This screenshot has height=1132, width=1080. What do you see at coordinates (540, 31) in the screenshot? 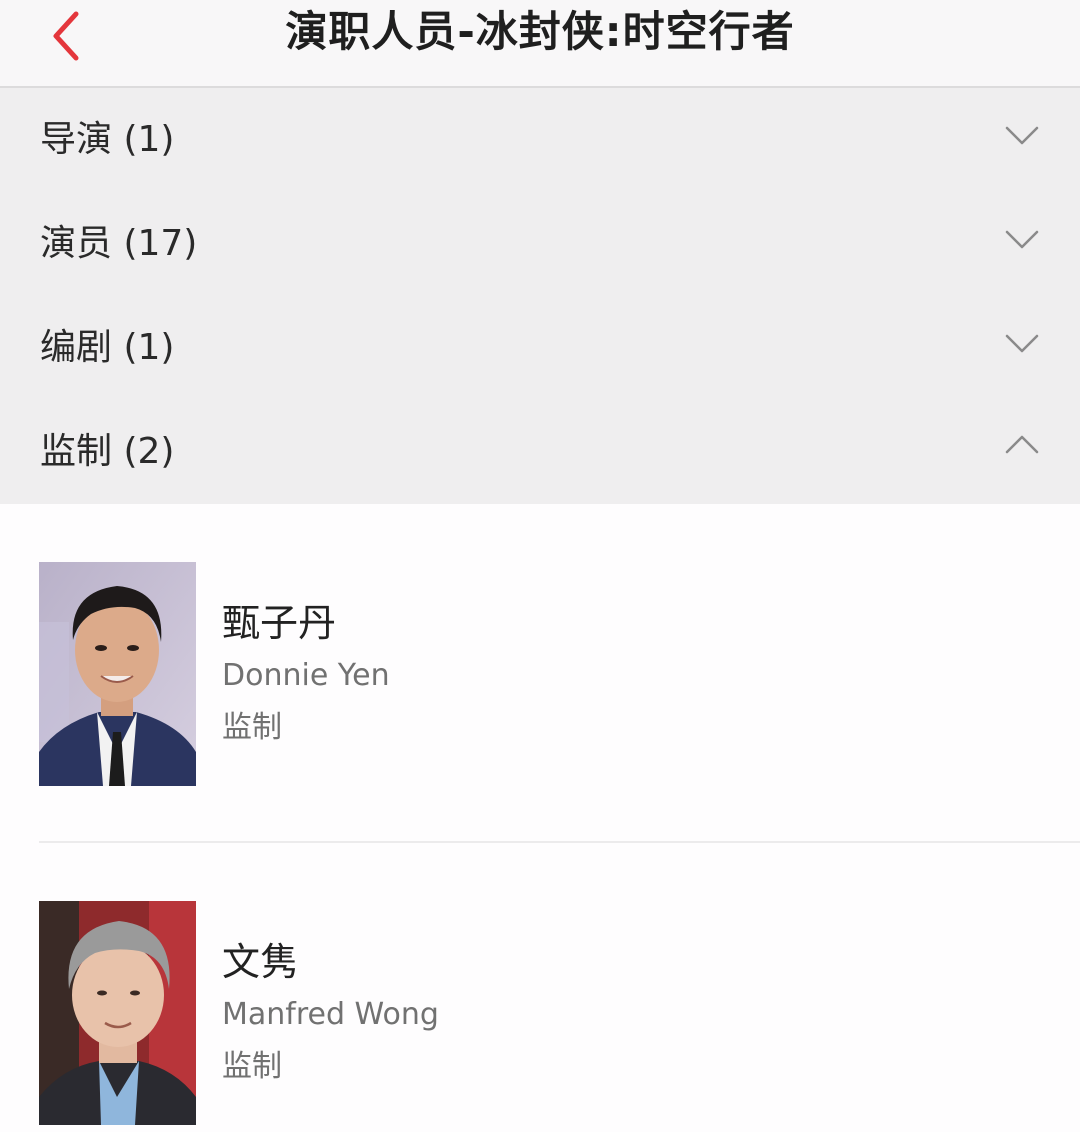
I see `page-title: 演职人员-冰封侠:时空行者` at bounding box center [540, 31].